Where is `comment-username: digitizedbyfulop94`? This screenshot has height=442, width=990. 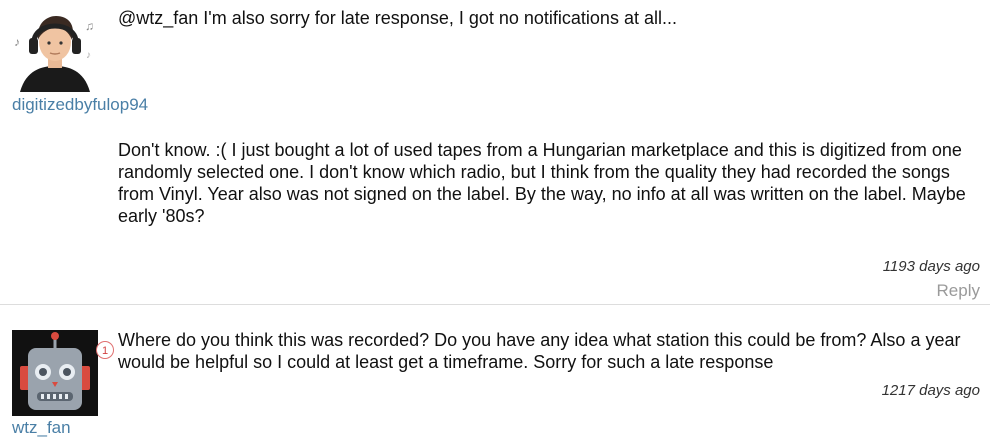
comment-username: digitizedbyfulop94 is located at coordinates (80, 105).